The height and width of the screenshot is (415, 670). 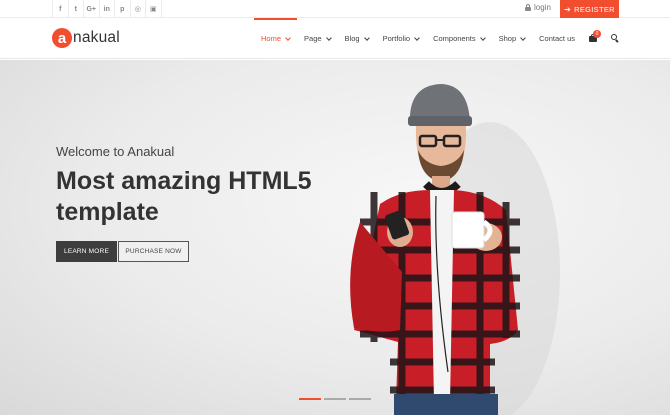 What do you see at coordinates (271, 38) in the screenshot?
I see `nav-item-label: Home` at bounding box center [271, 38].